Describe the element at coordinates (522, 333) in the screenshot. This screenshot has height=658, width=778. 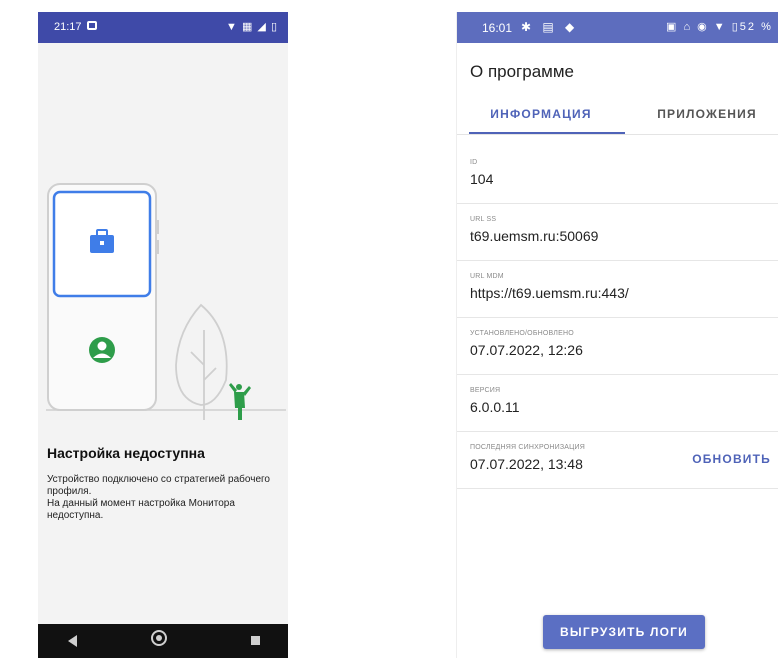
I see `info-label: УСТАНОВЛЕНО/ОБНОВЛЕНО` at that location.